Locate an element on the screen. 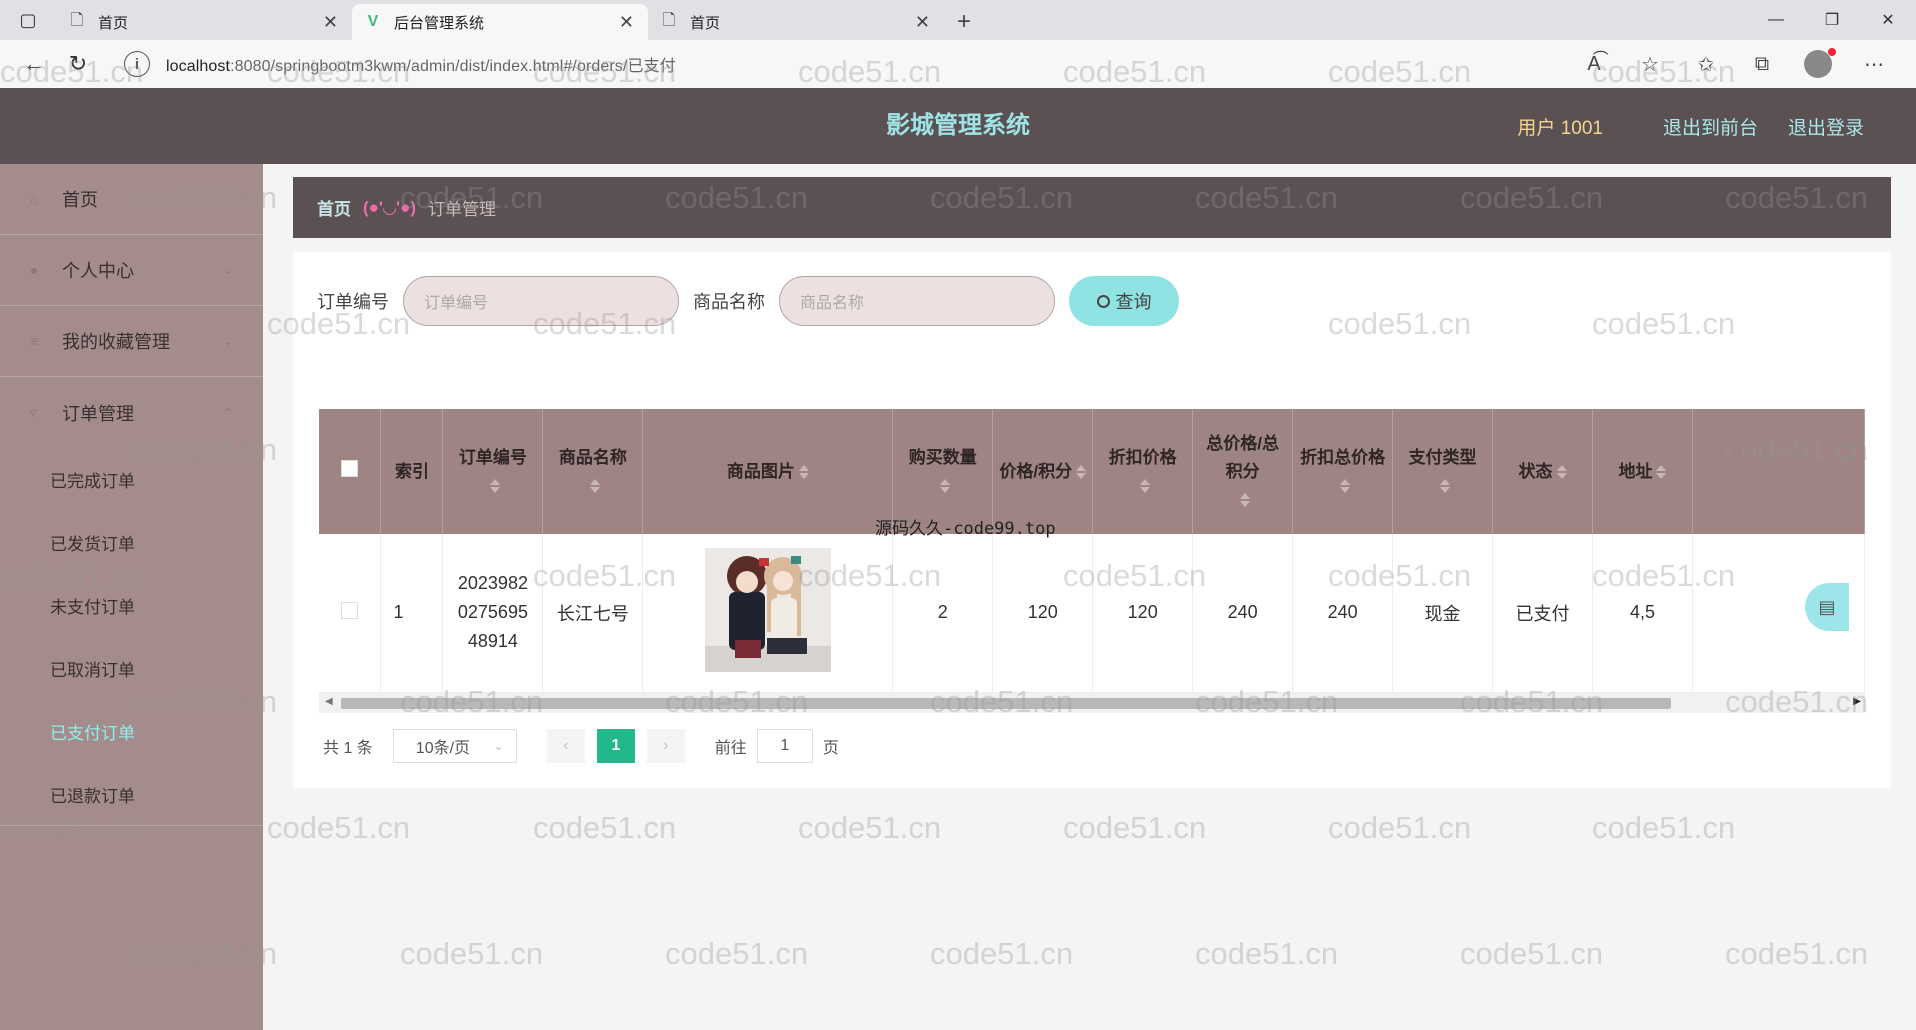  col-order-no: 订单编号 is located at coordinates (493, 471).